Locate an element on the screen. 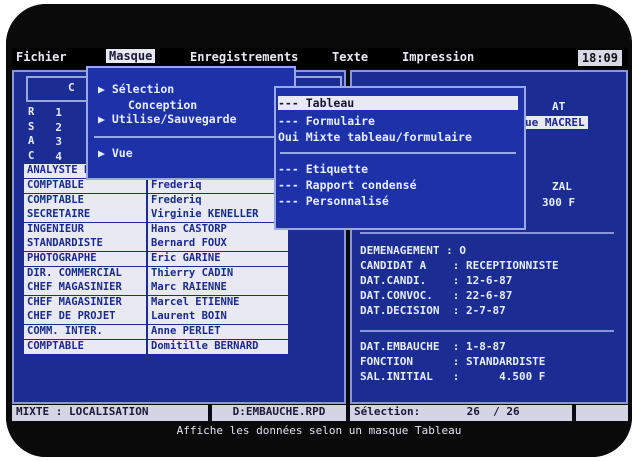 Image resolution: width=638 pixels, height=461 pixels. clock: 18:09 is located at coordinates (599, 58).